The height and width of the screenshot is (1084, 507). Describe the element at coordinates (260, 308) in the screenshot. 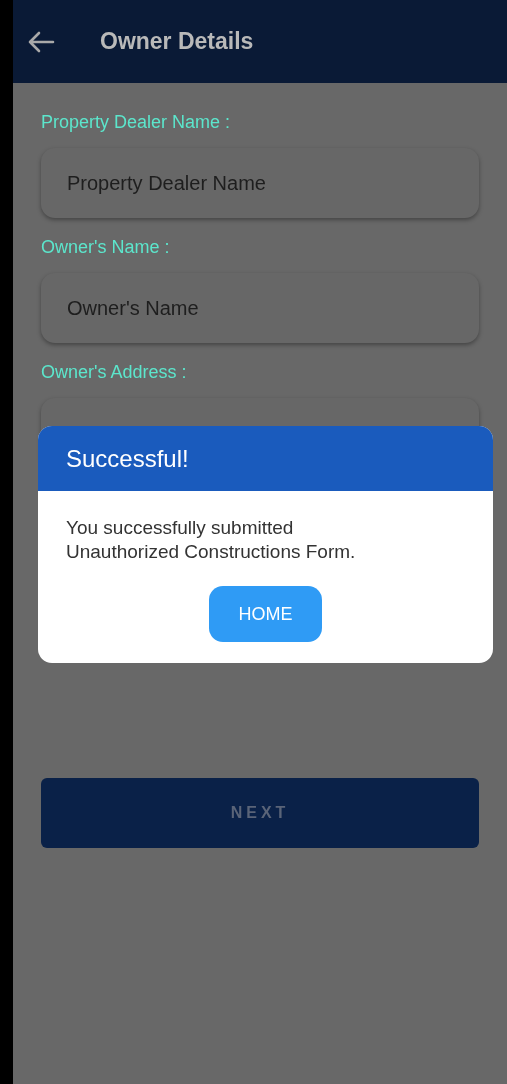

I see `input-field: Owner's Name` at that location.